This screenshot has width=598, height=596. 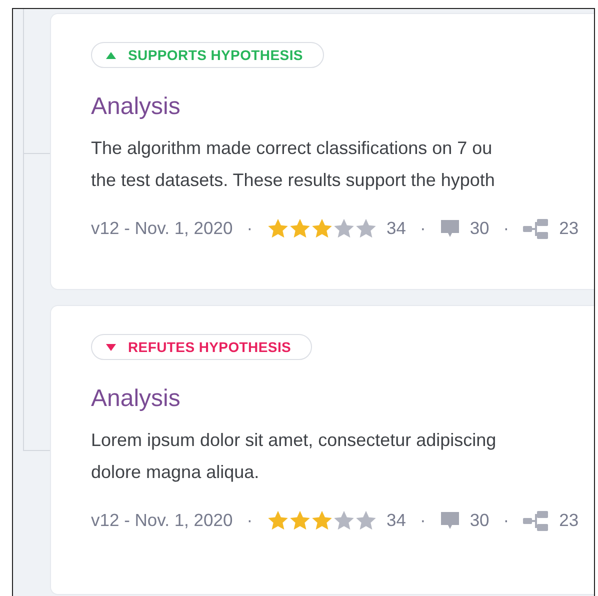 What do you see at coordinates (215, 55) in the screenshot?
I see `verdict-label: SUPPORTS HYPOTHESIS` at bounding box center [215, 55].